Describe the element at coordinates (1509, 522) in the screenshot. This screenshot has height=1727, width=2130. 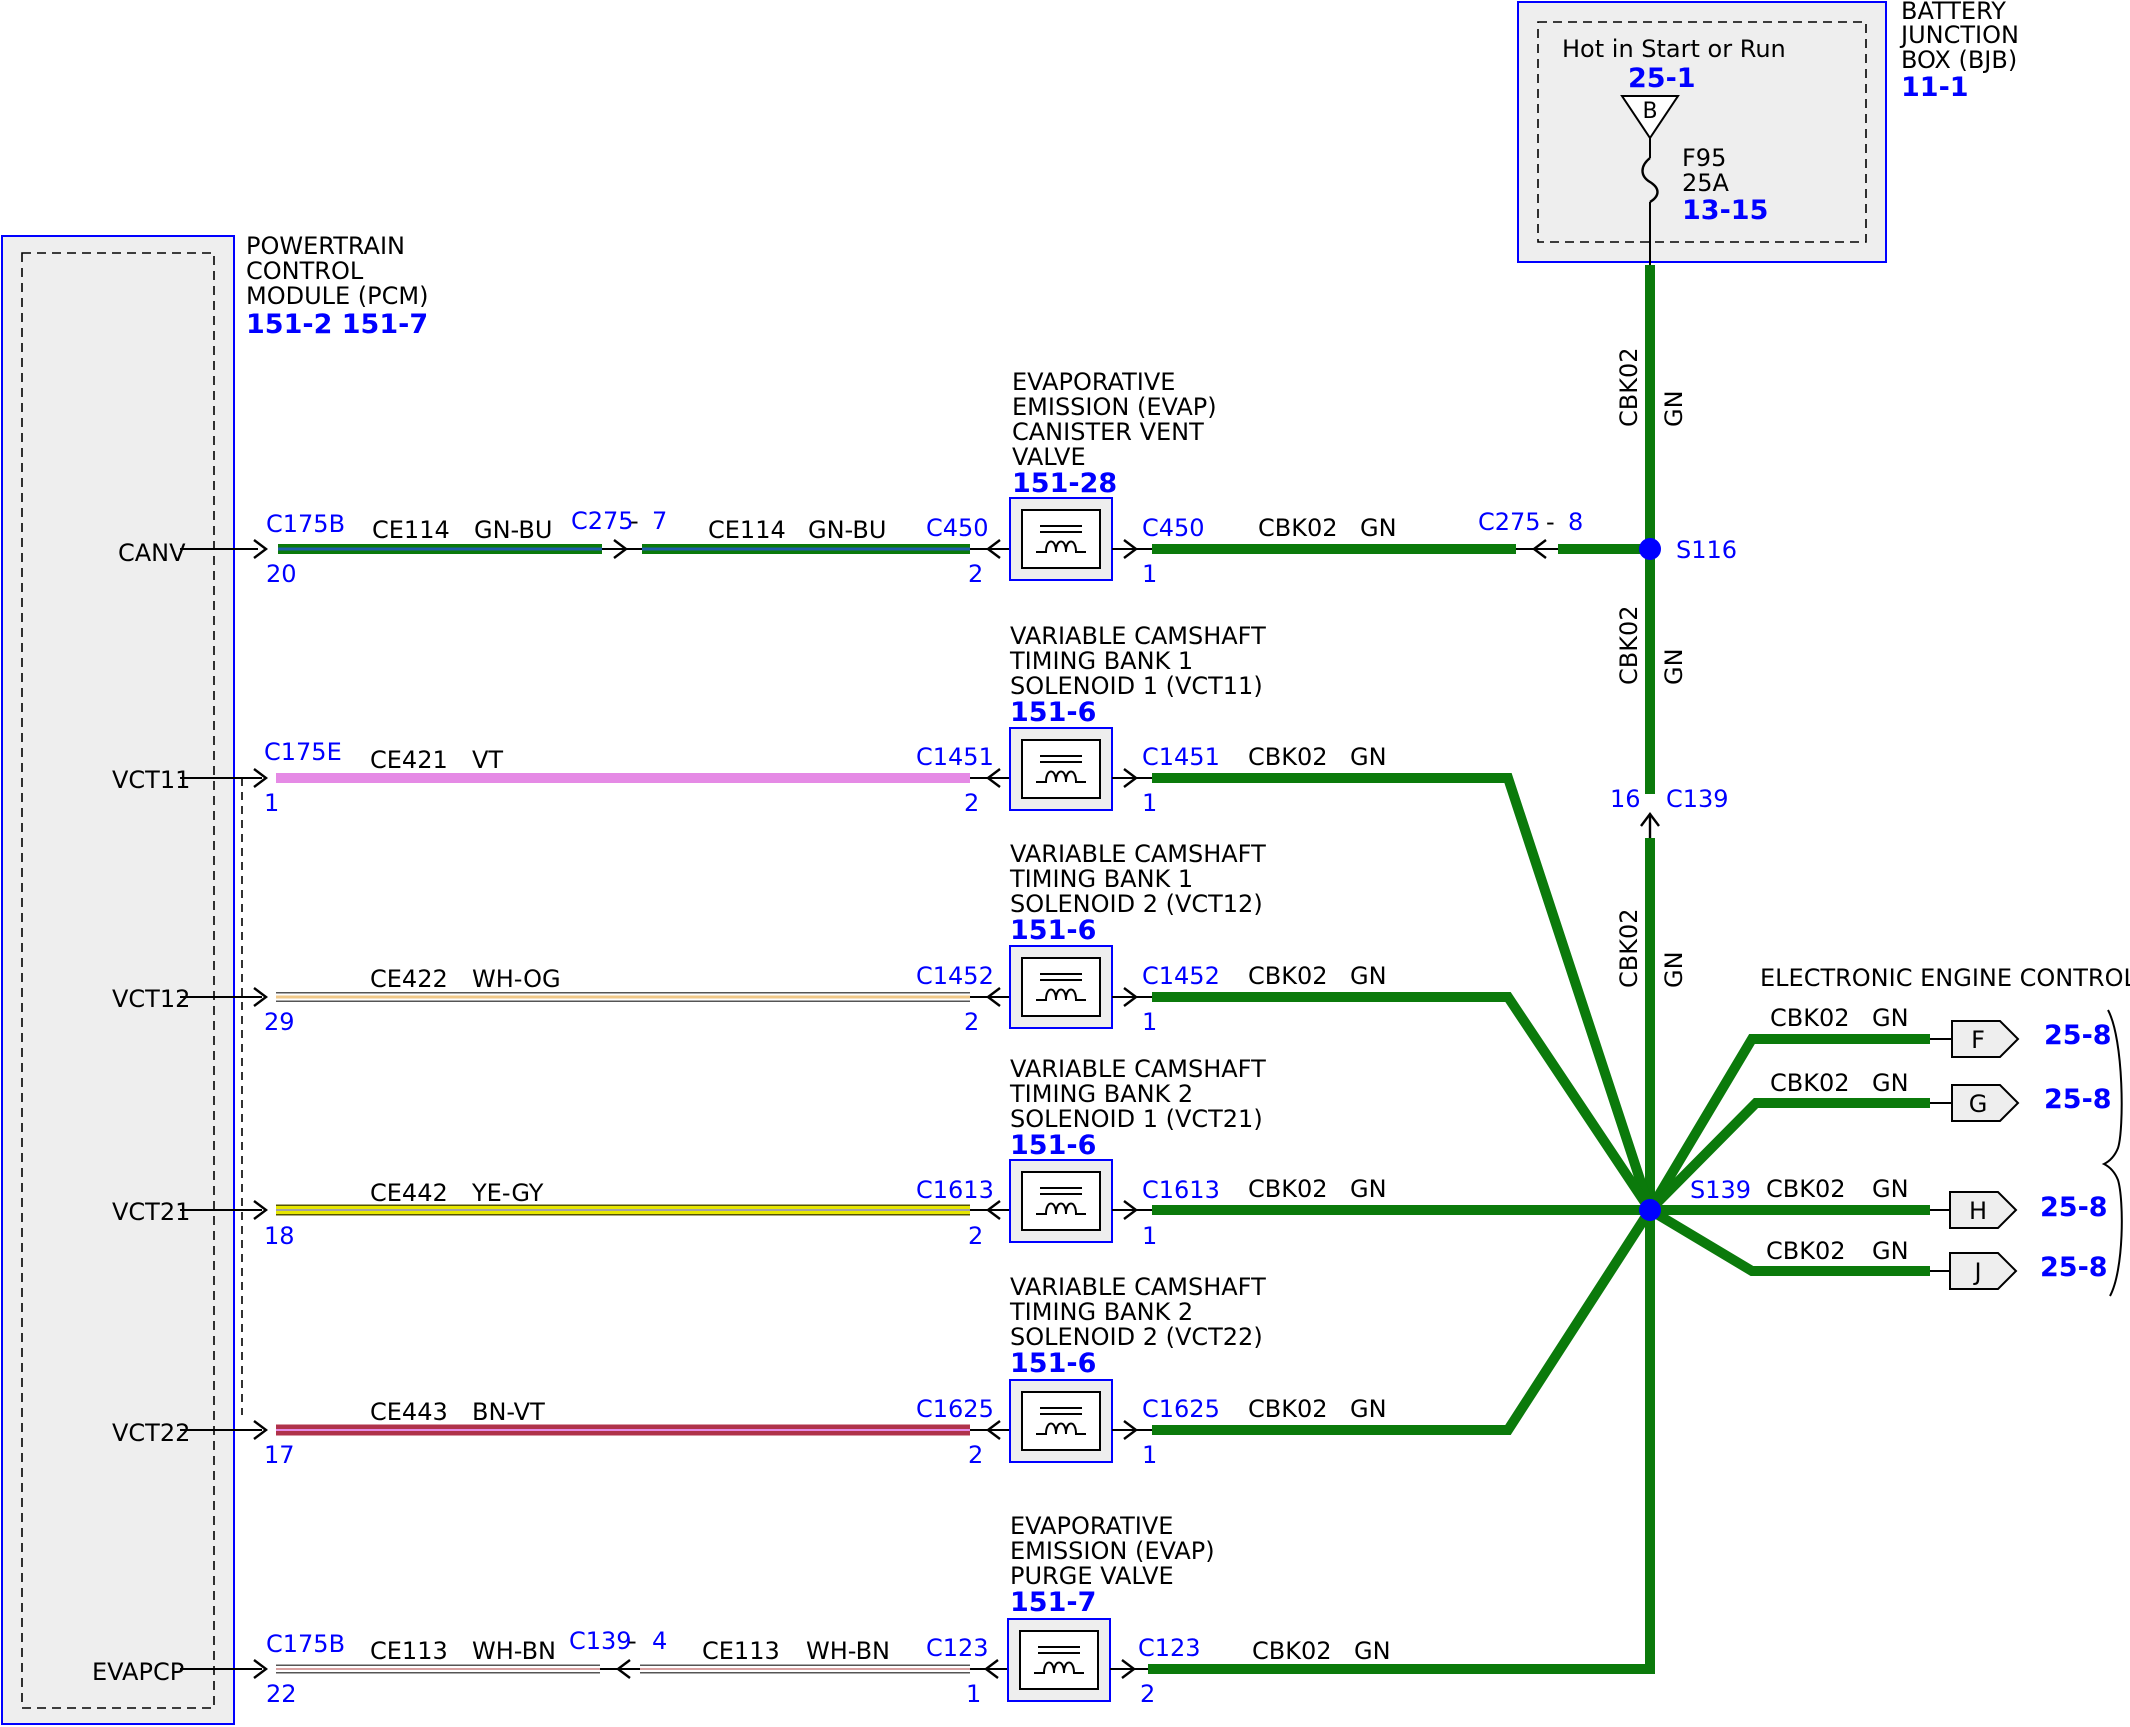
I see `row1-out-inline-conn: C275` at that location.